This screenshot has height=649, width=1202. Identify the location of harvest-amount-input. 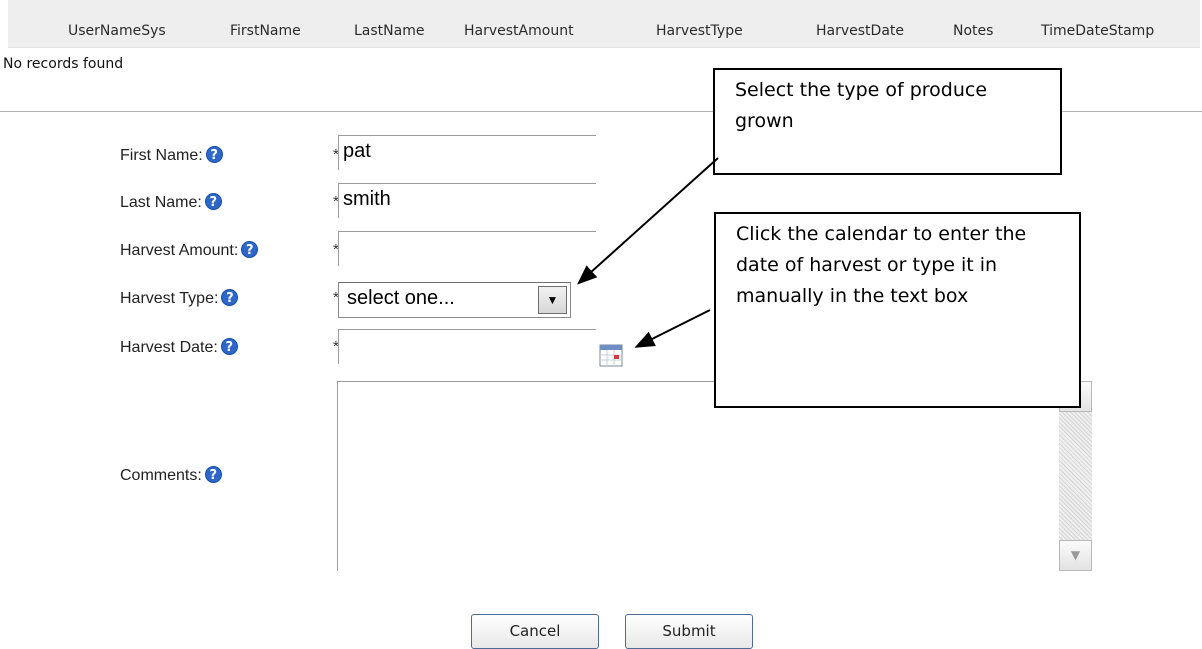
(467, 248).